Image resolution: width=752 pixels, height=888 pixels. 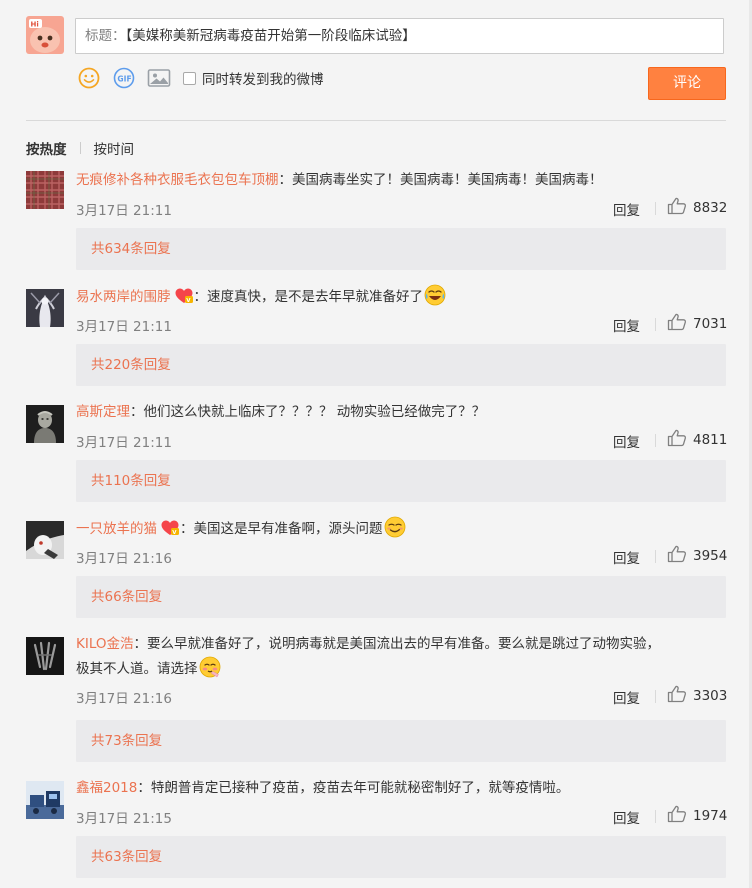 I want to click on like-button: 4811, so click(x=697, y=440).